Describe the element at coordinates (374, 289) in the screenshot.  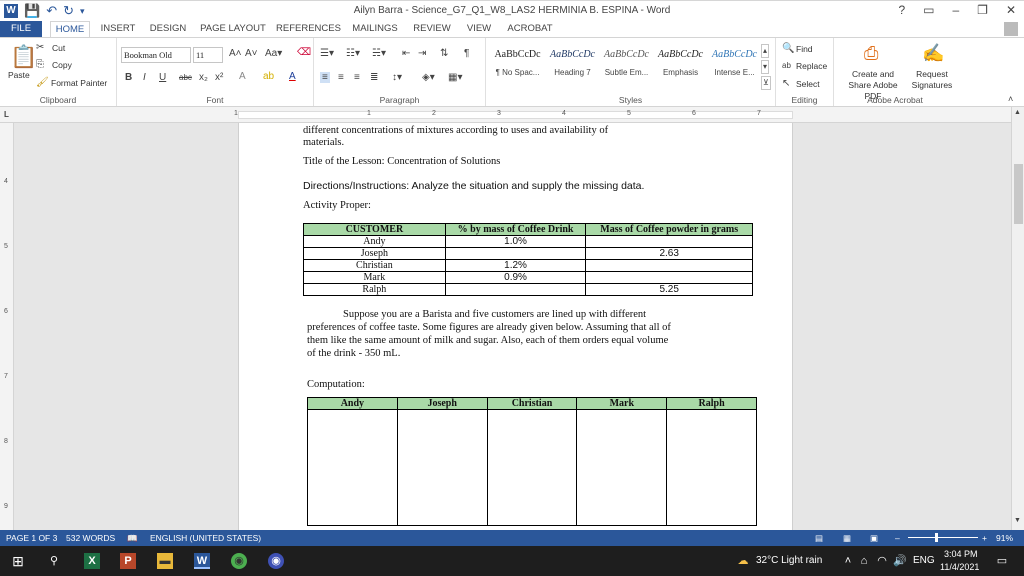
I see `customer-cell: Ralph` at that location.